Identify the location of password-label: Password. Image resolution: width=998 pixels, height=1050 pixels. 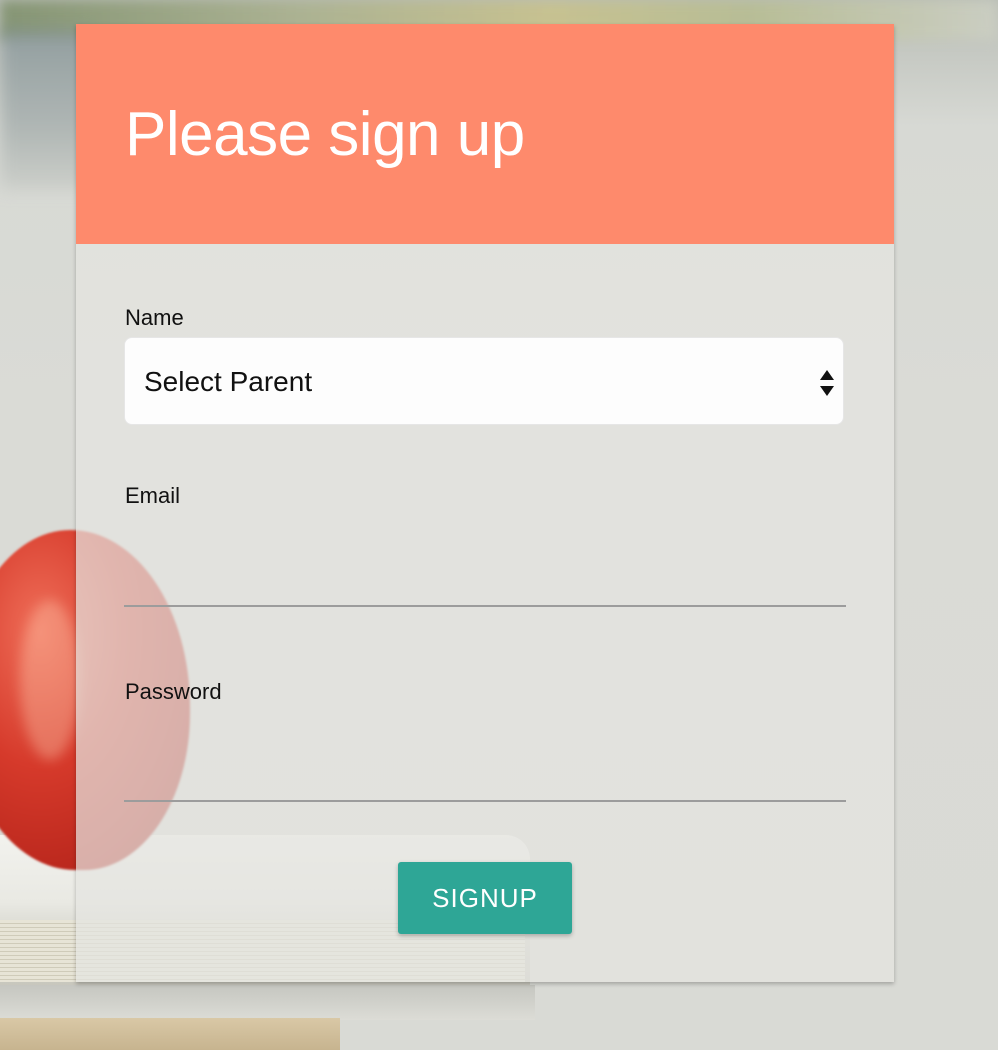
(173, 691).